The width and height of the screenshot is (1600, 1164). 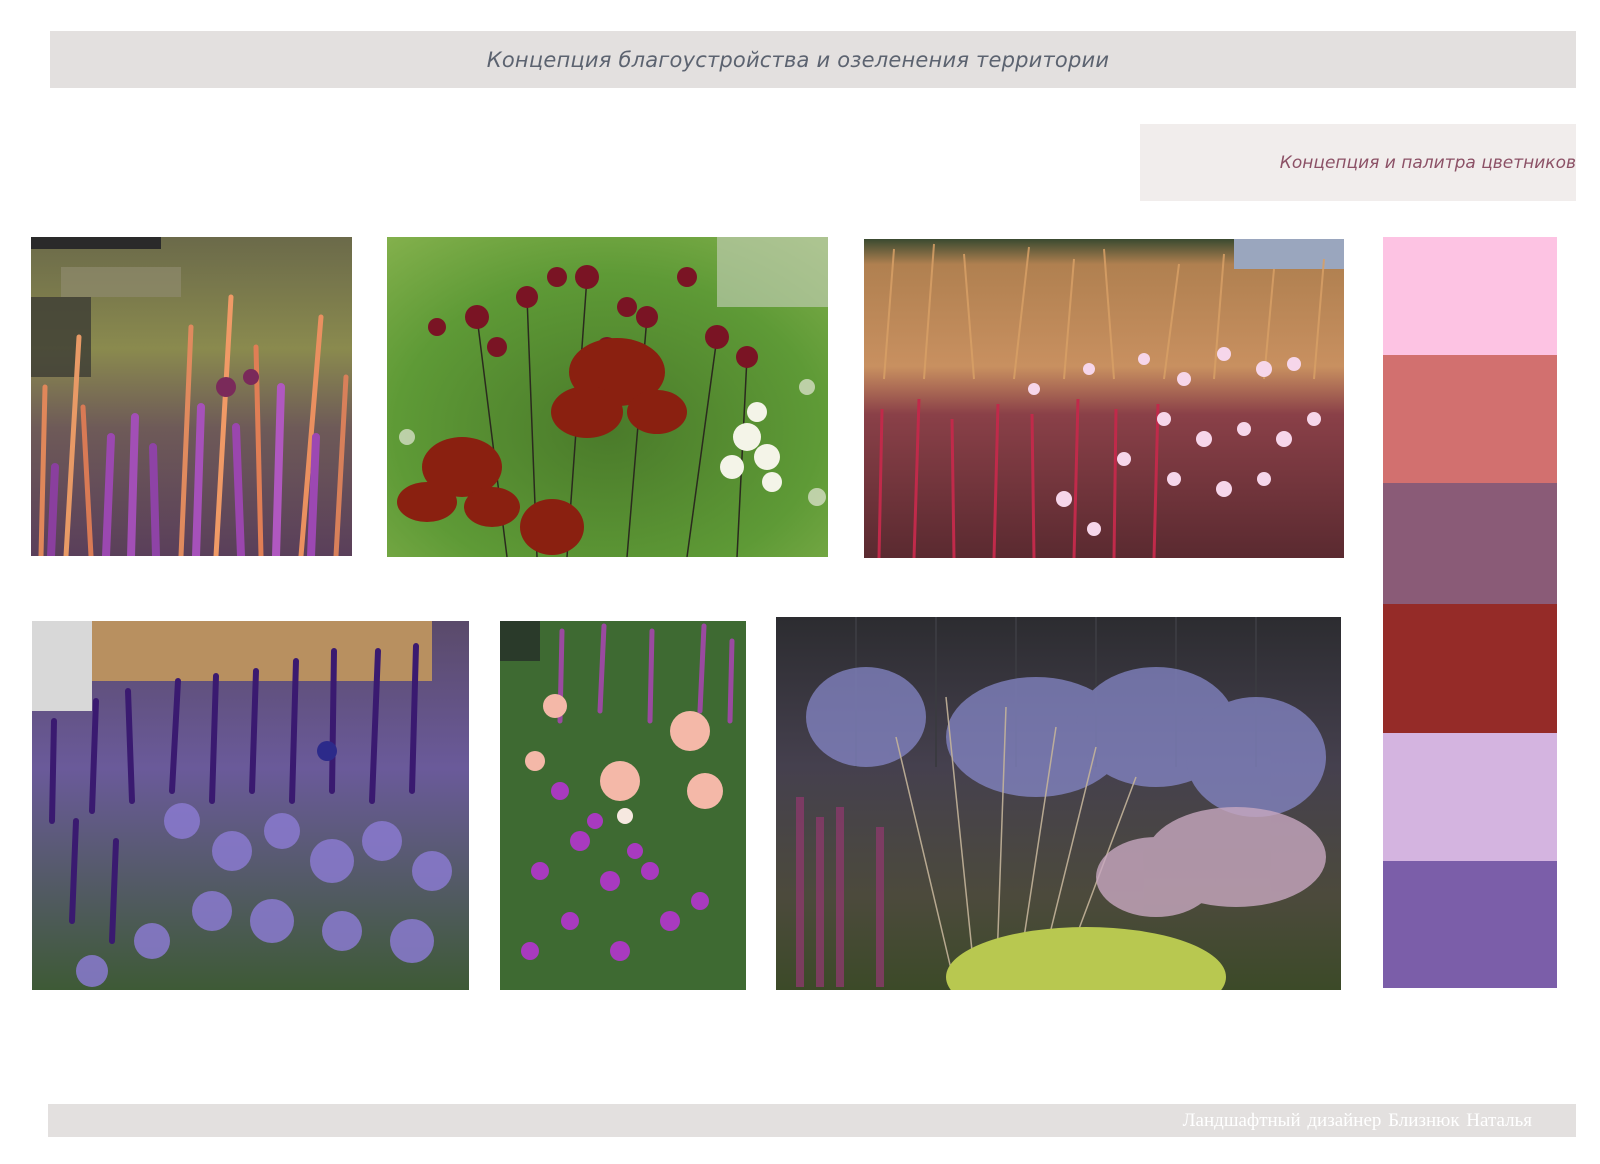 What do you see at coordinates (1470, 296) in the screenshot?
I see `palette-swatch-pink` at bounding box center [1470, 296].